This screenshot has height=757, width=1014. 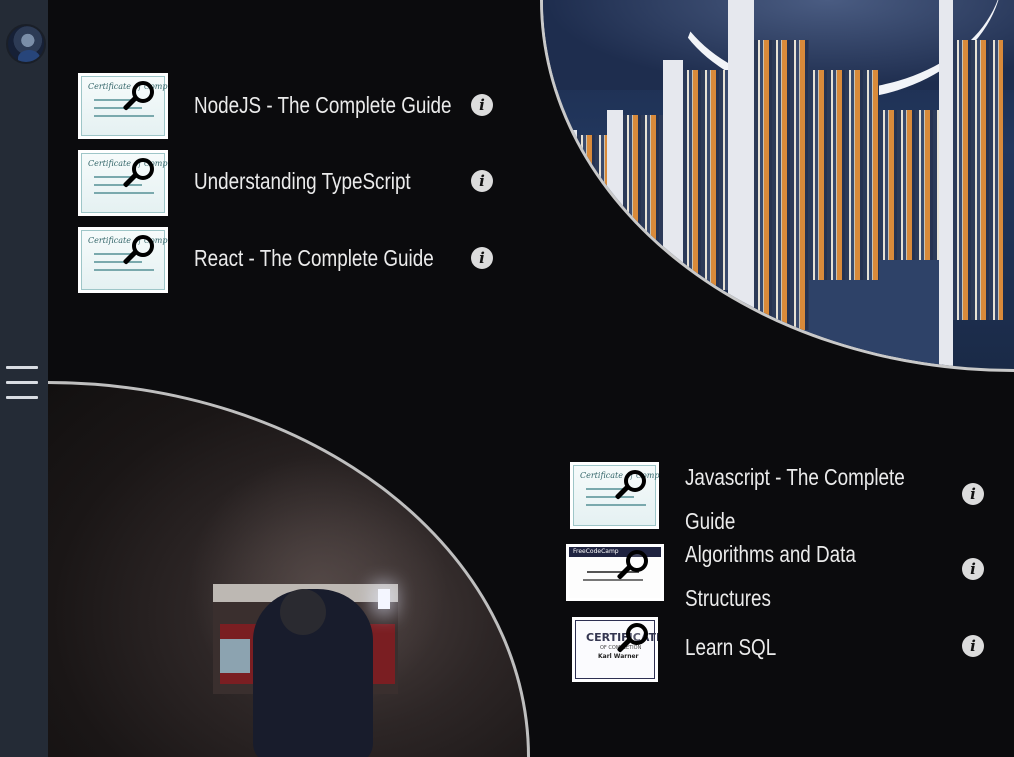 I want to click on certificate-name: Karl Warner, so click(x=618, y=656).